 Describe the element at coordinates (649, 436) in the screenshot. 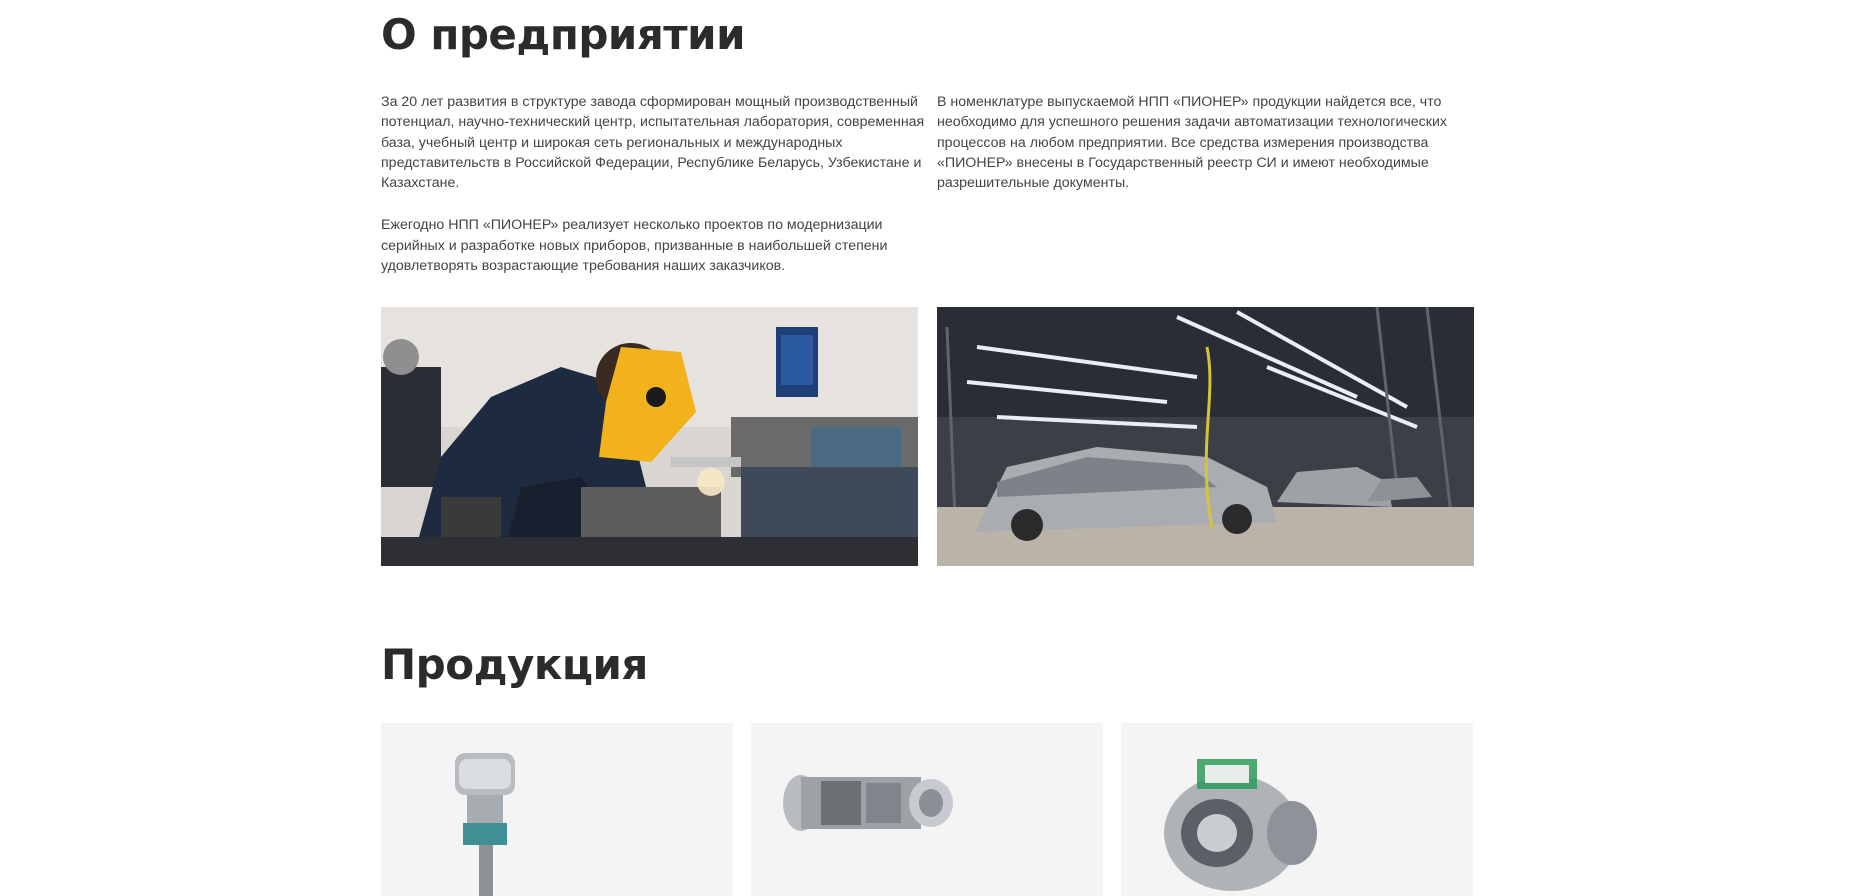

I see `welder-workshop-photo` at that location.